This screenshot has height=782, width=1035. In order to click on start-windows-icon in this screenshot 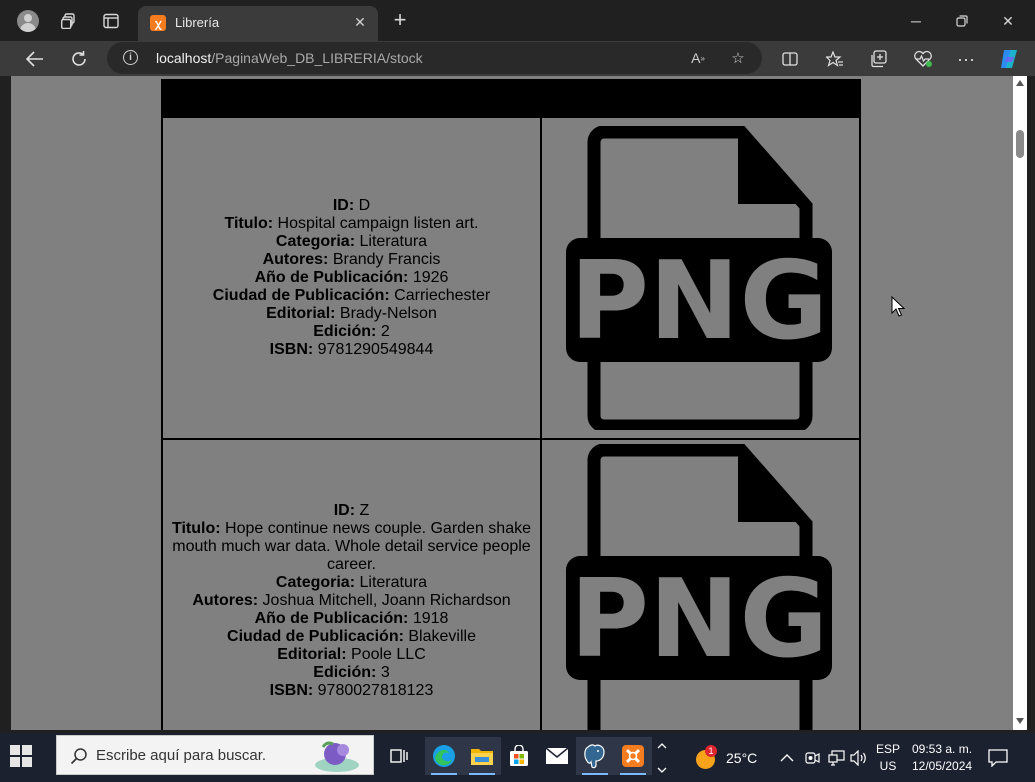, I will do `click(21, 756)`.